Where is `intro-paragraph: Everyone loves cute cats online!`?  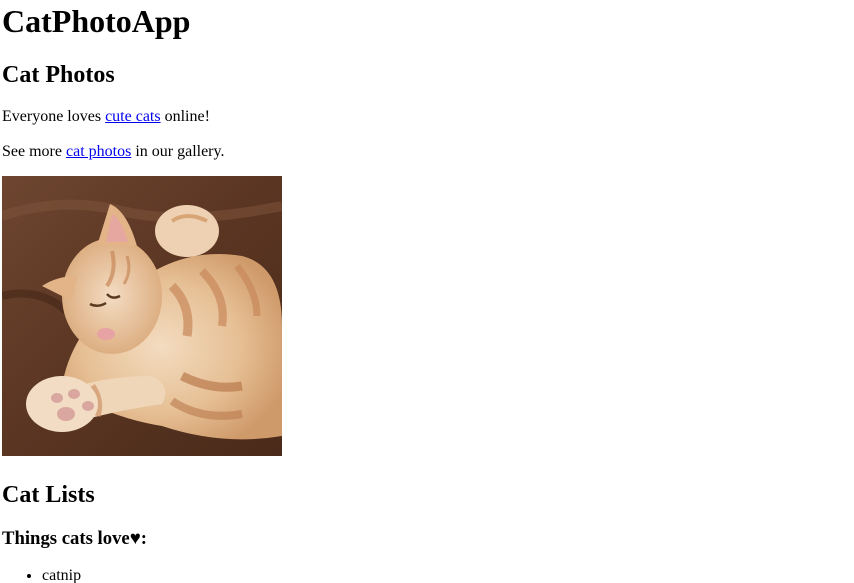 intro-paragraph: Everyone loves cute cats online! is located at coordinates (106, 117).